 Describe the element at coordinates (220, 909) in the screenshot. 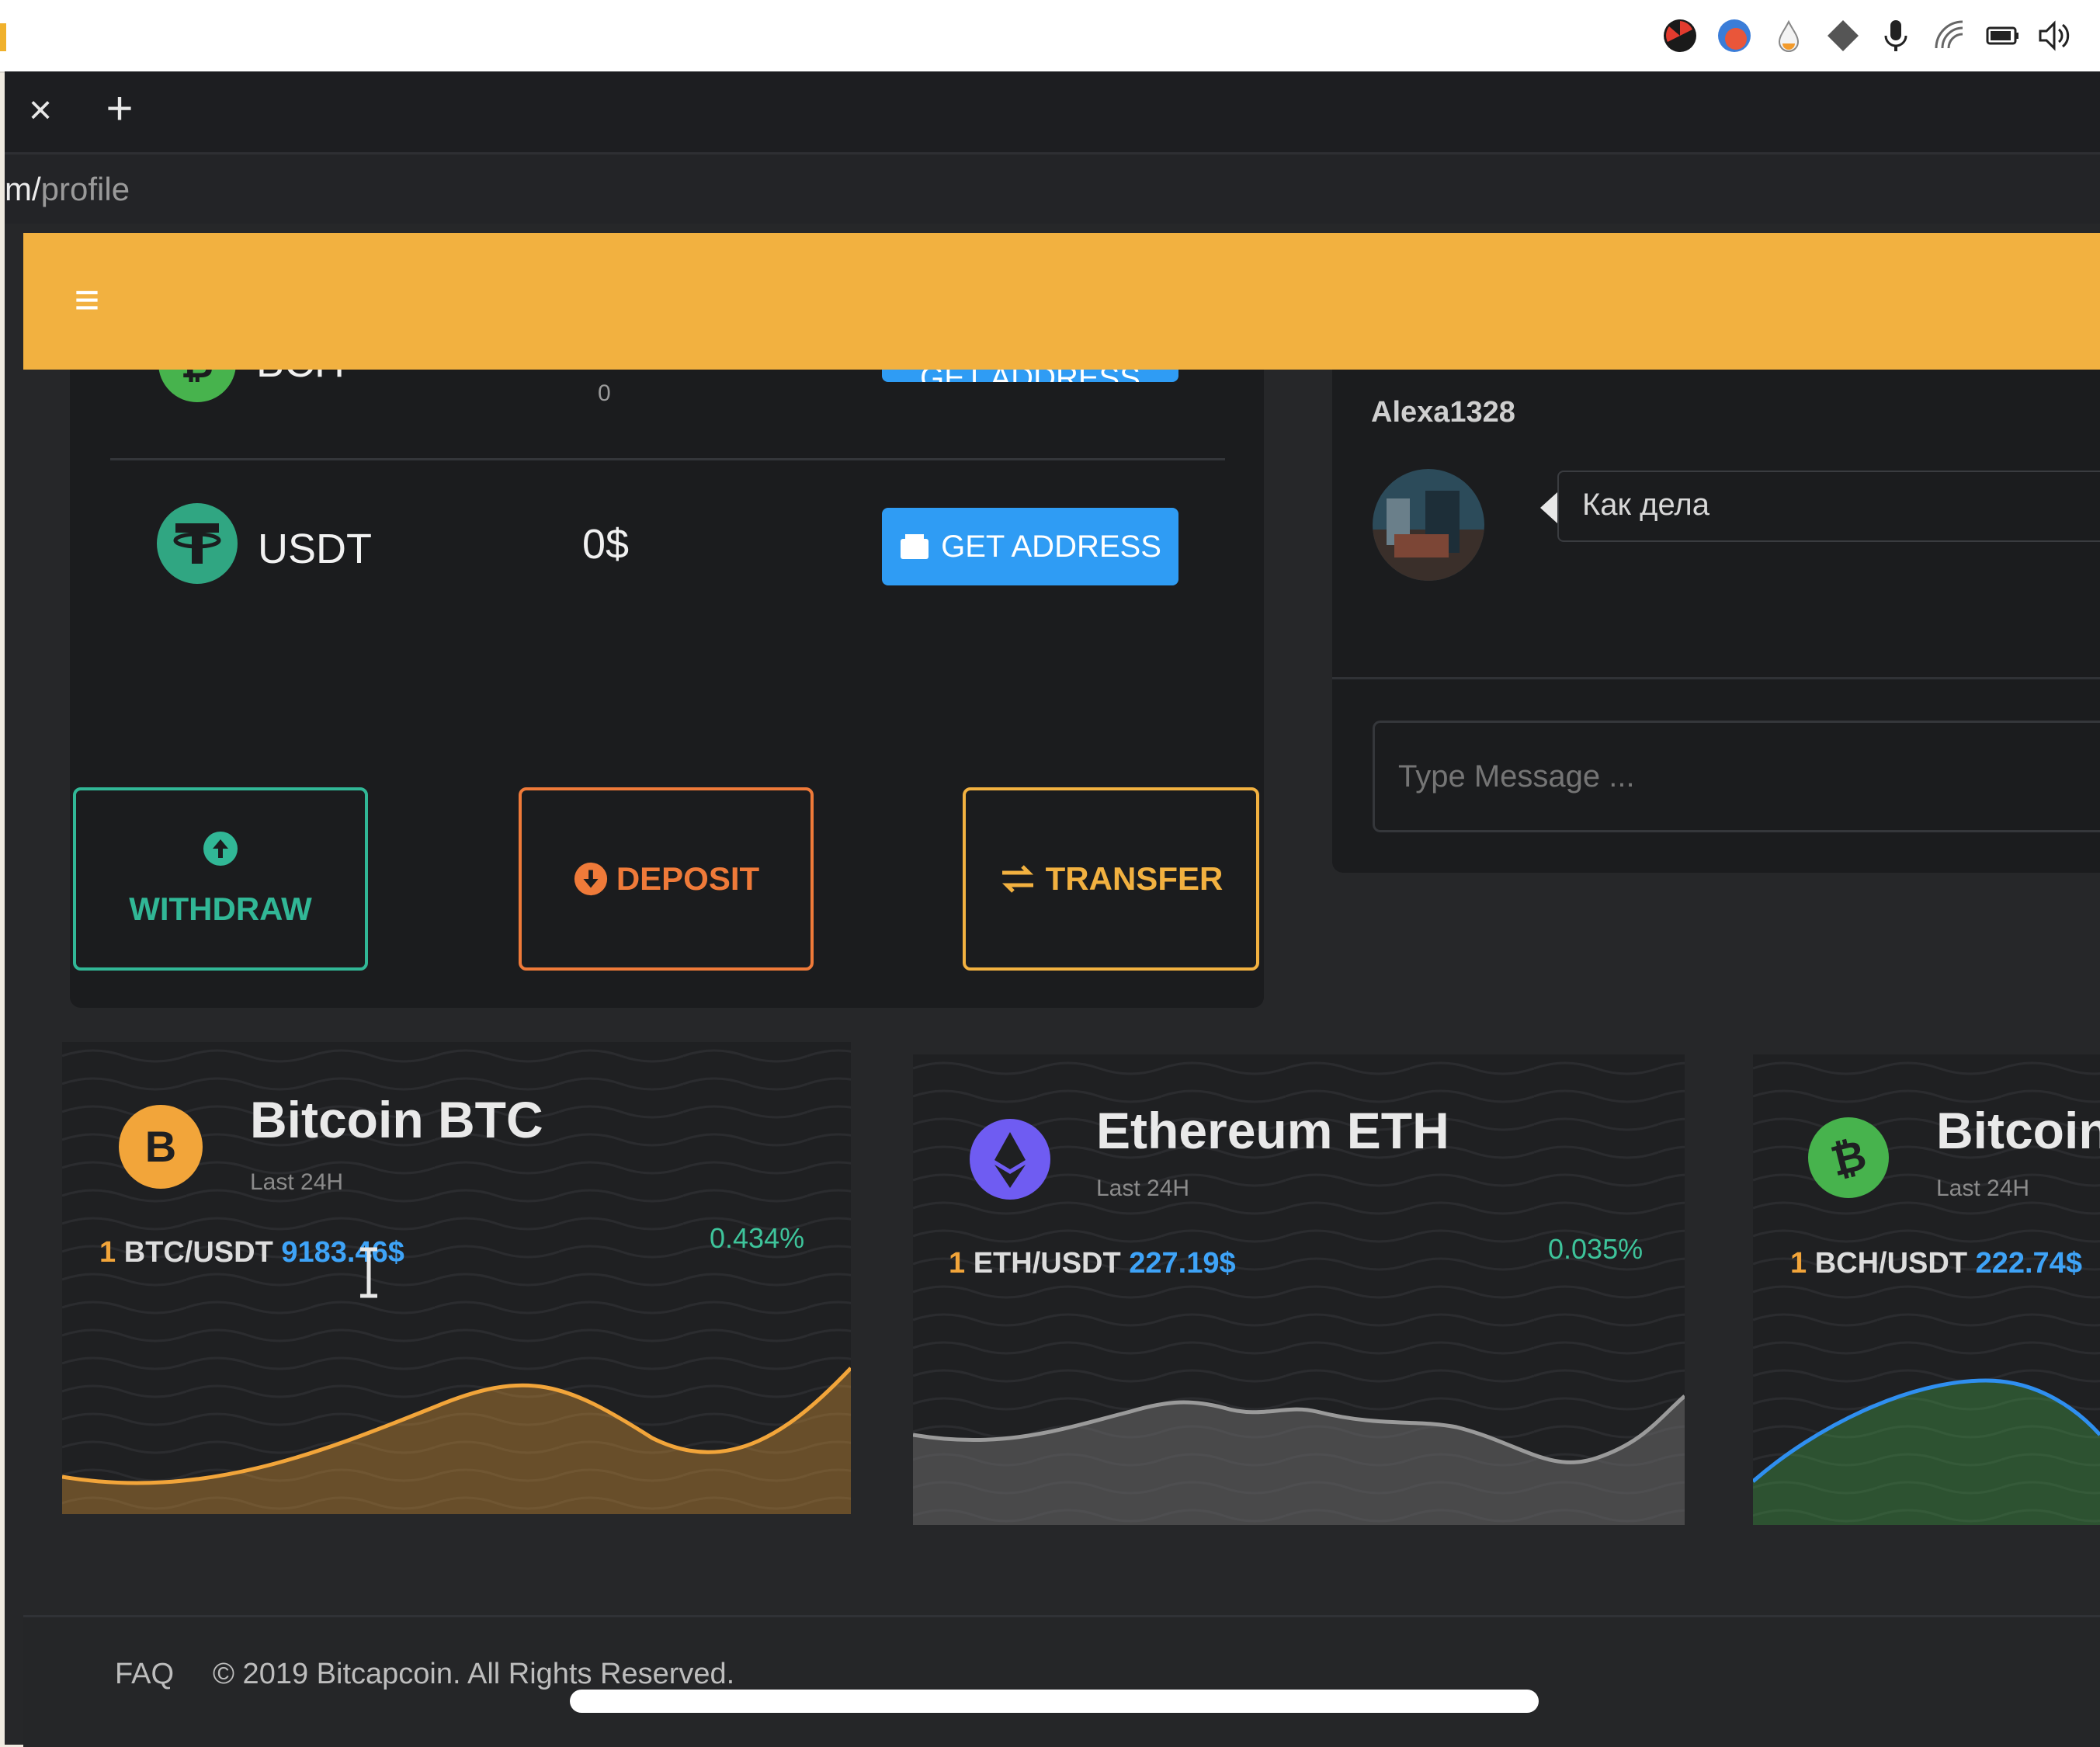

I see `withdraw-label: WITHDRAW` at that location.